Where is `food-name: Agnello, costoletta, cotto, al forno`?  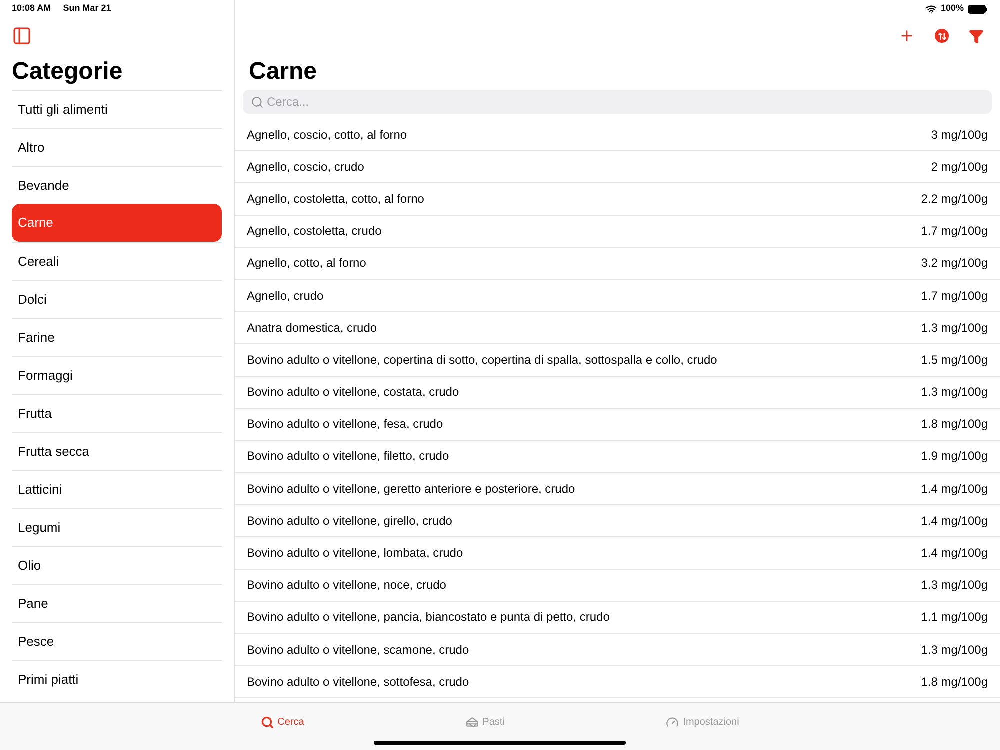
food-name: Agnello, costoletta, cotto, al forno is located at coordinates (335, 199).